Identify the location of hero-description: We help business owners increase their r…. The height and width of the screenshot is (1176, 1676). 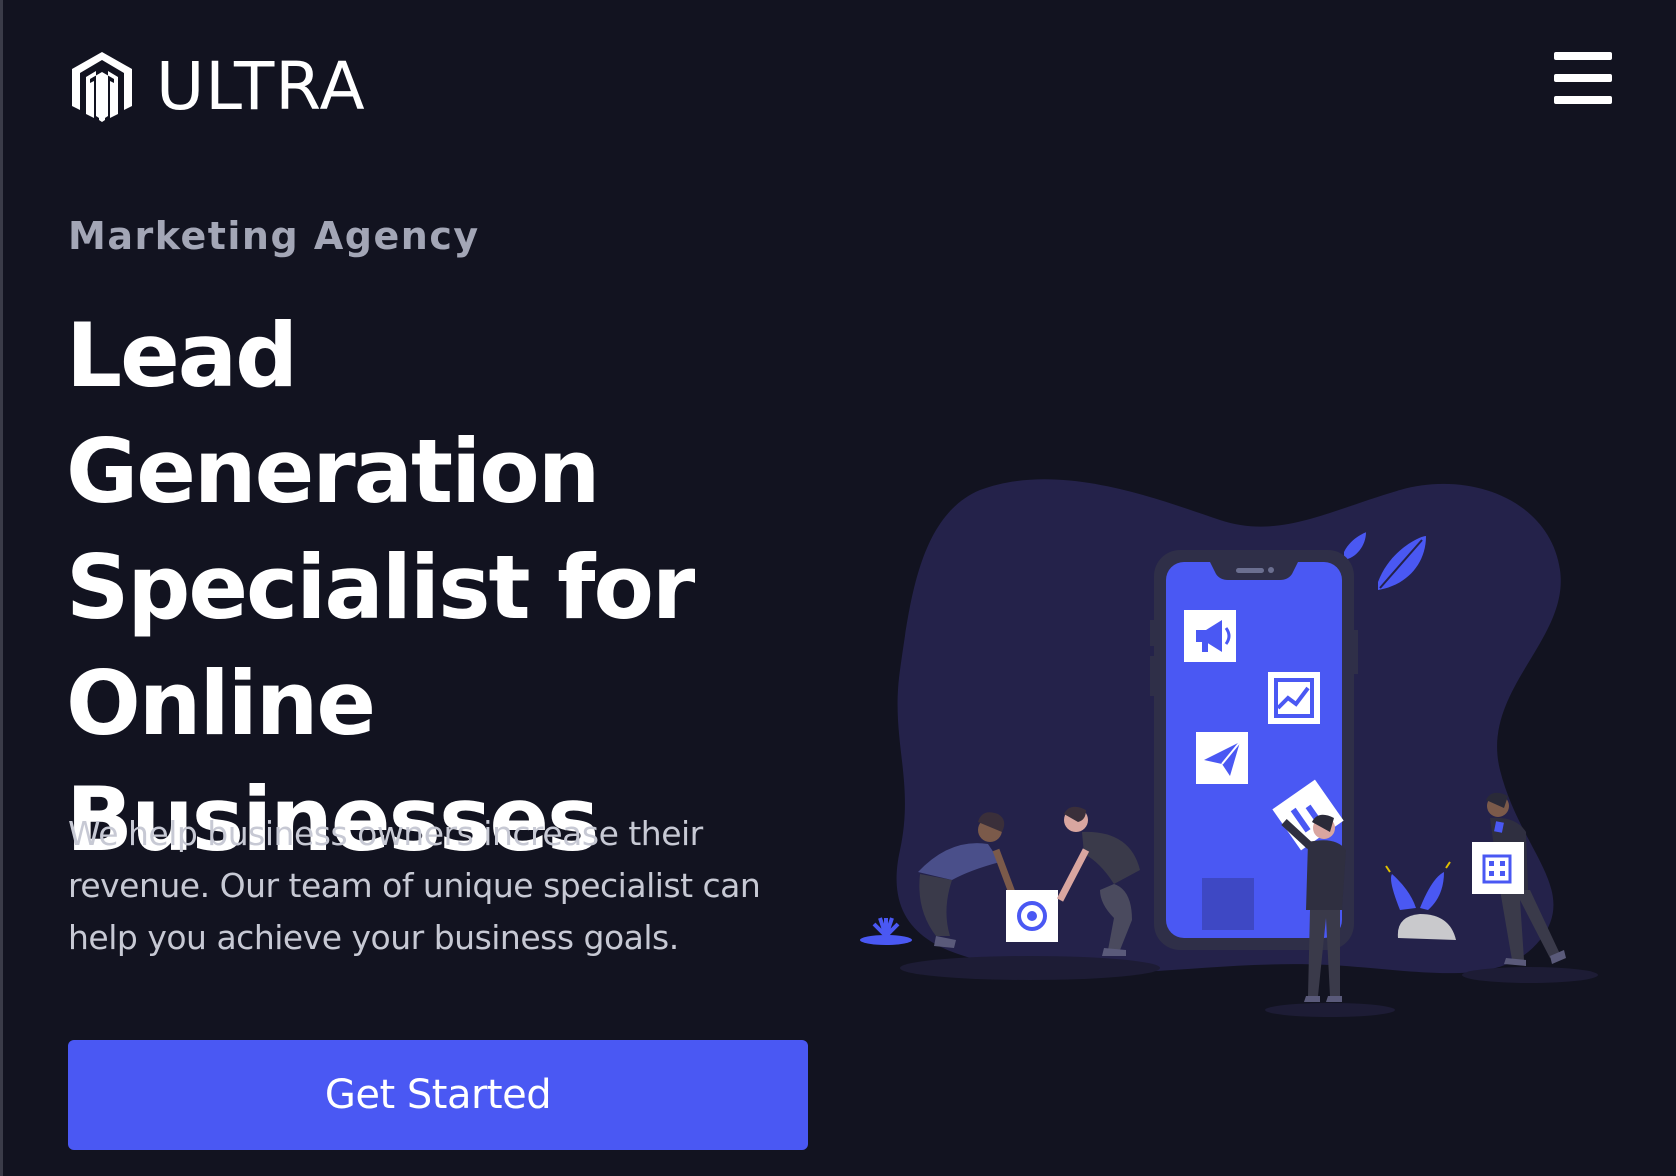
(428, 886).